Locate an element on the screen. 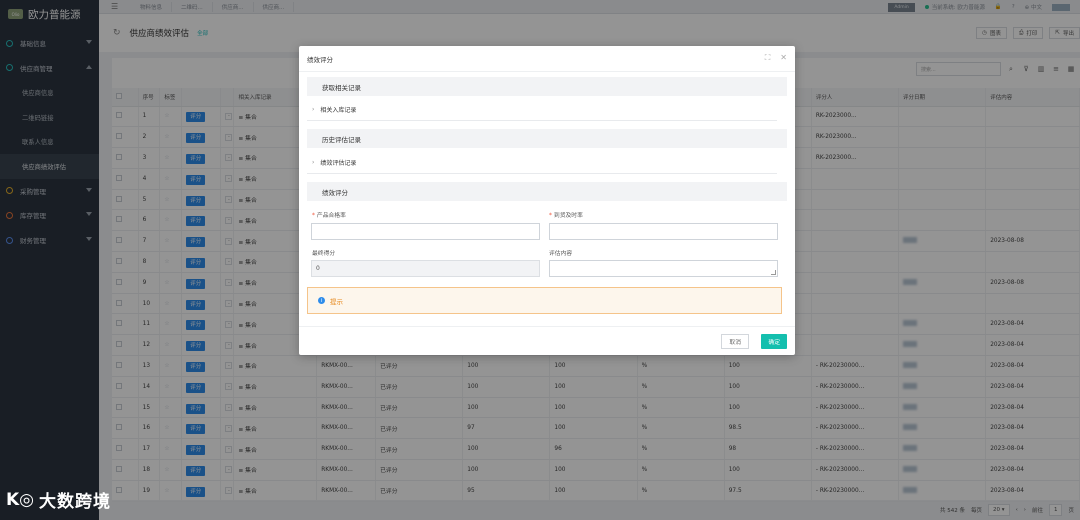  final-score-input: 0 is located at coordinates (425, 268).